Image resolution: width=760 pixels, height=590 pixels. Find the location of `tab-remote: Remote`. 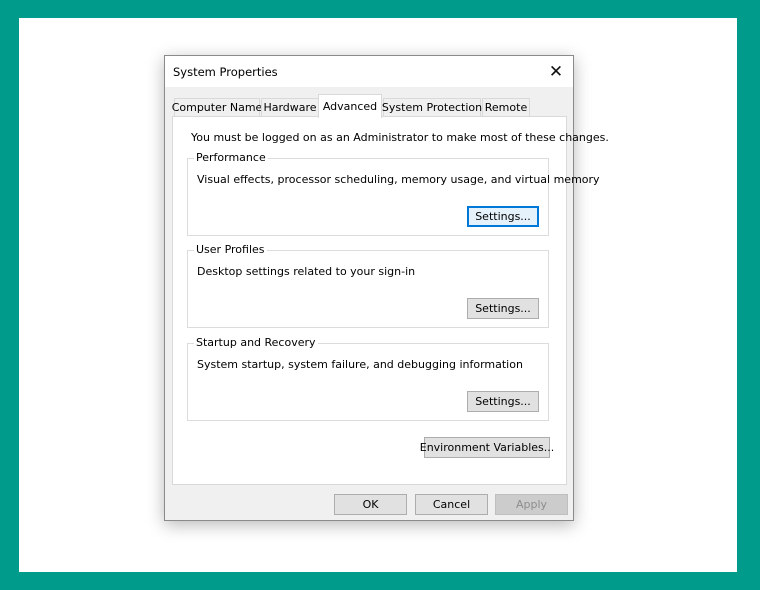

tab-remote: Remote is located at coordinates (506, 107).